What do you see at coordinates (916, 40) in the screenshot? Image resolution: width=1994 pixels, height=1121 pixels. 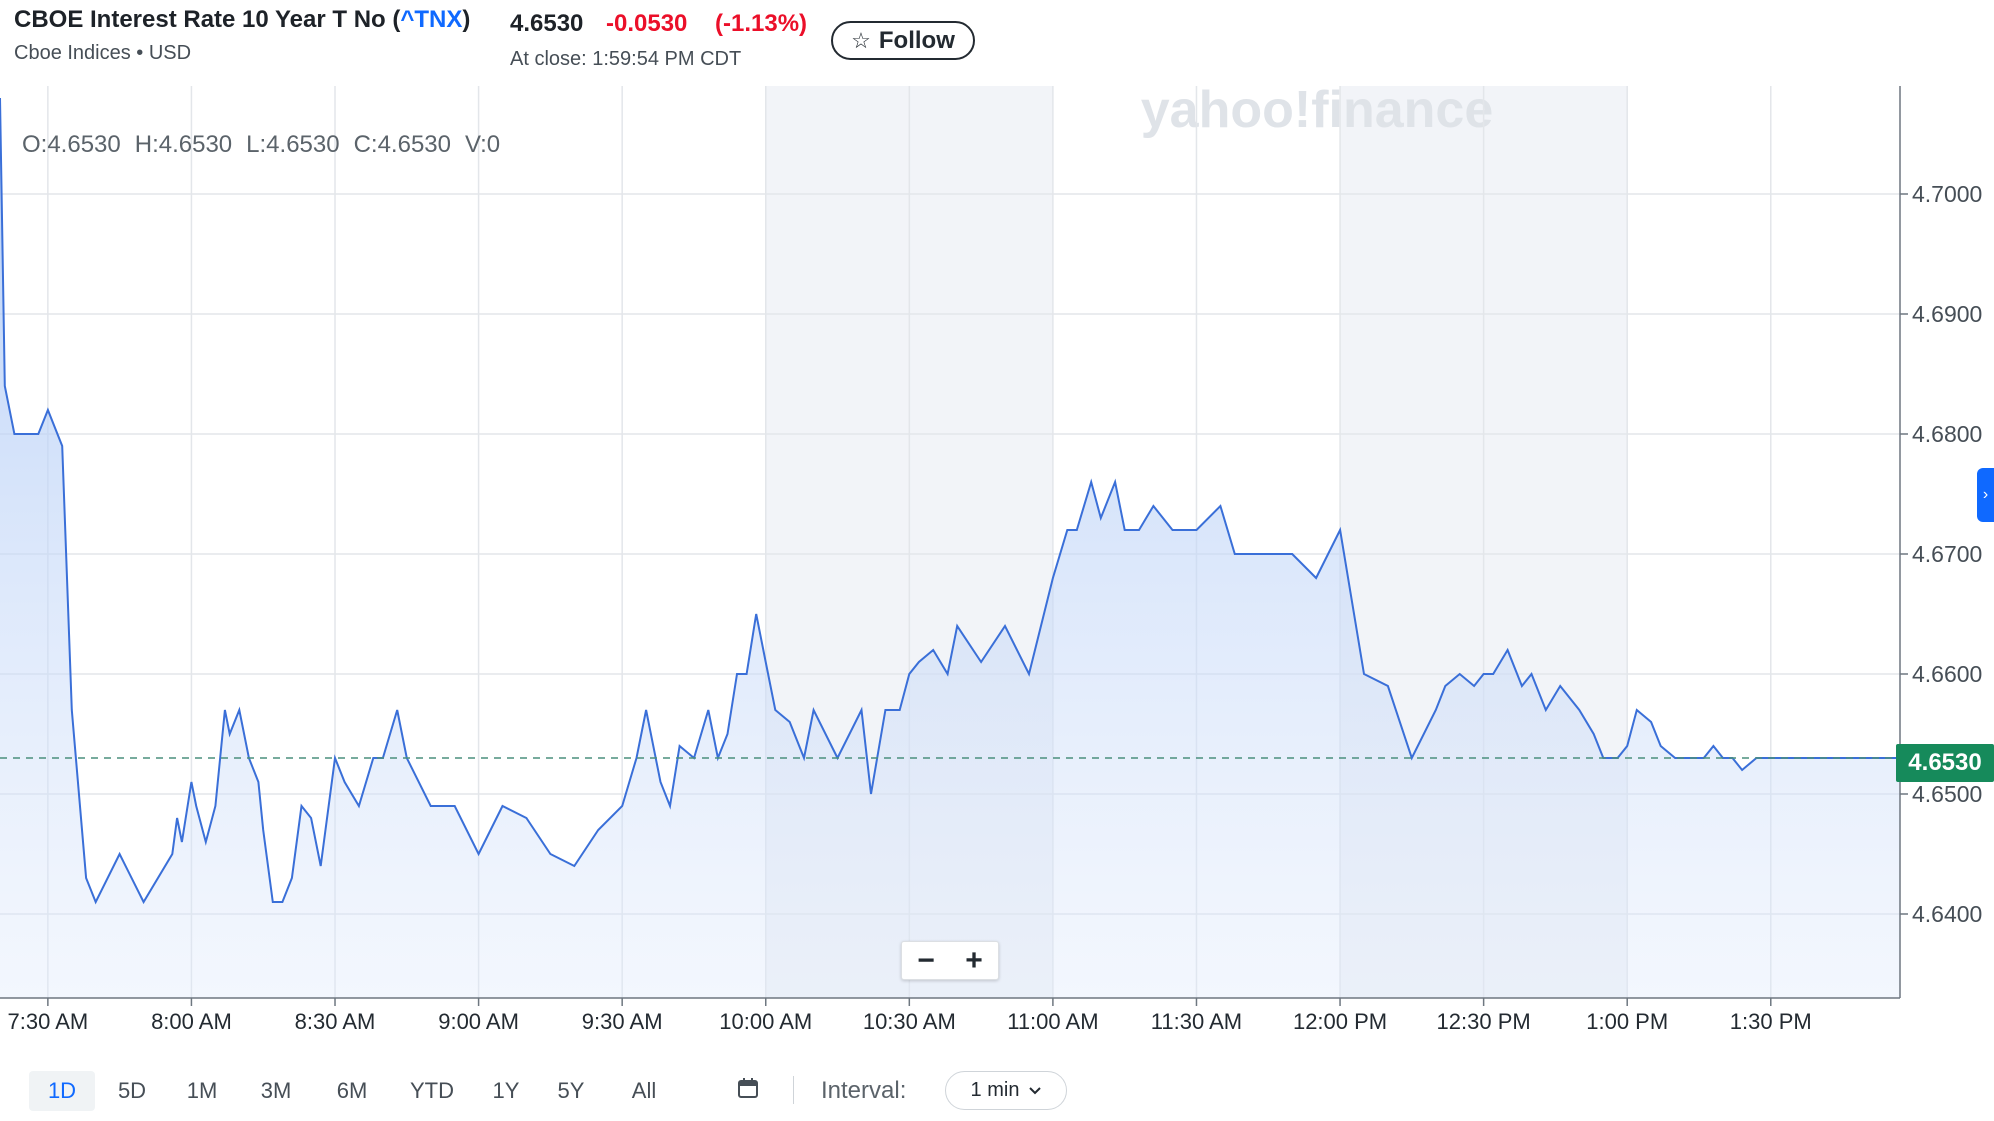 I see `follow-label: Follow` at bounding box center [916, 40].